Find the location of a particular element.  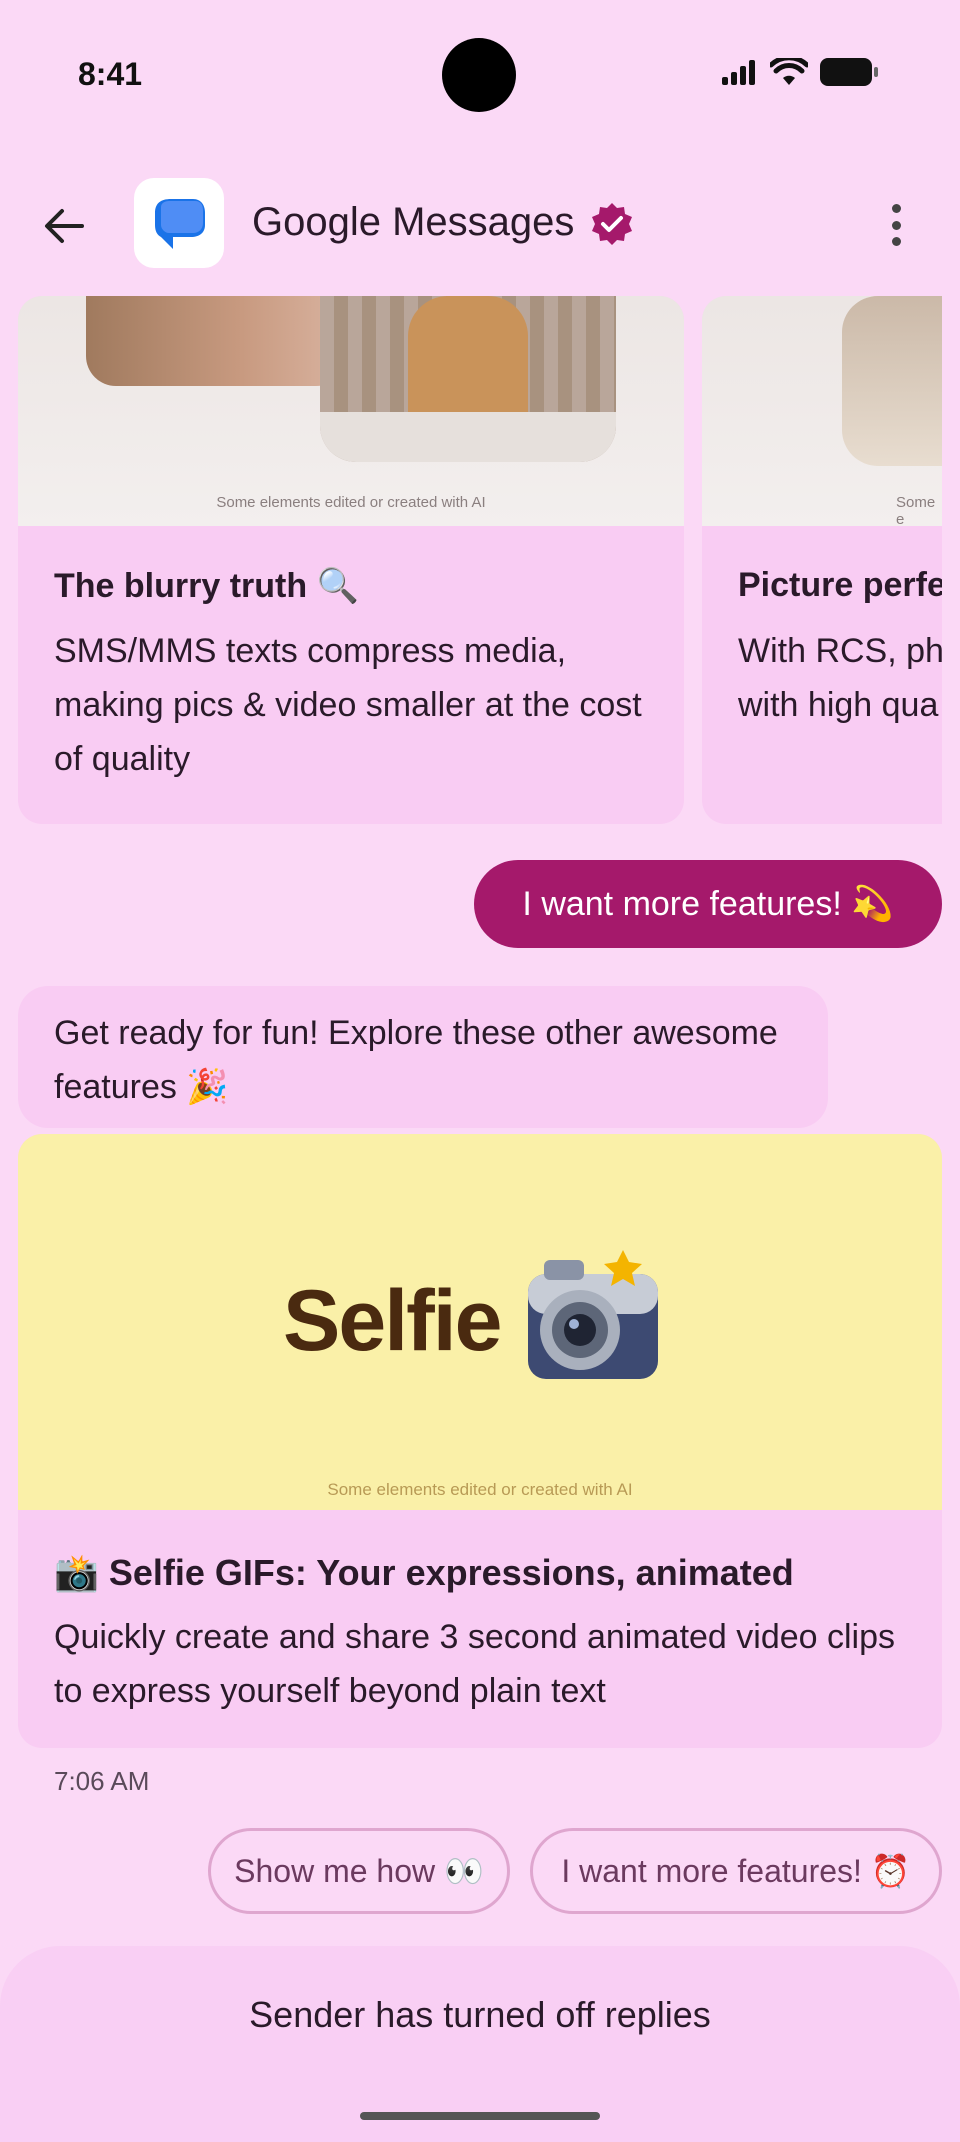

card-body: With RCS, ph with high qua is located at coordinates (840, 678).